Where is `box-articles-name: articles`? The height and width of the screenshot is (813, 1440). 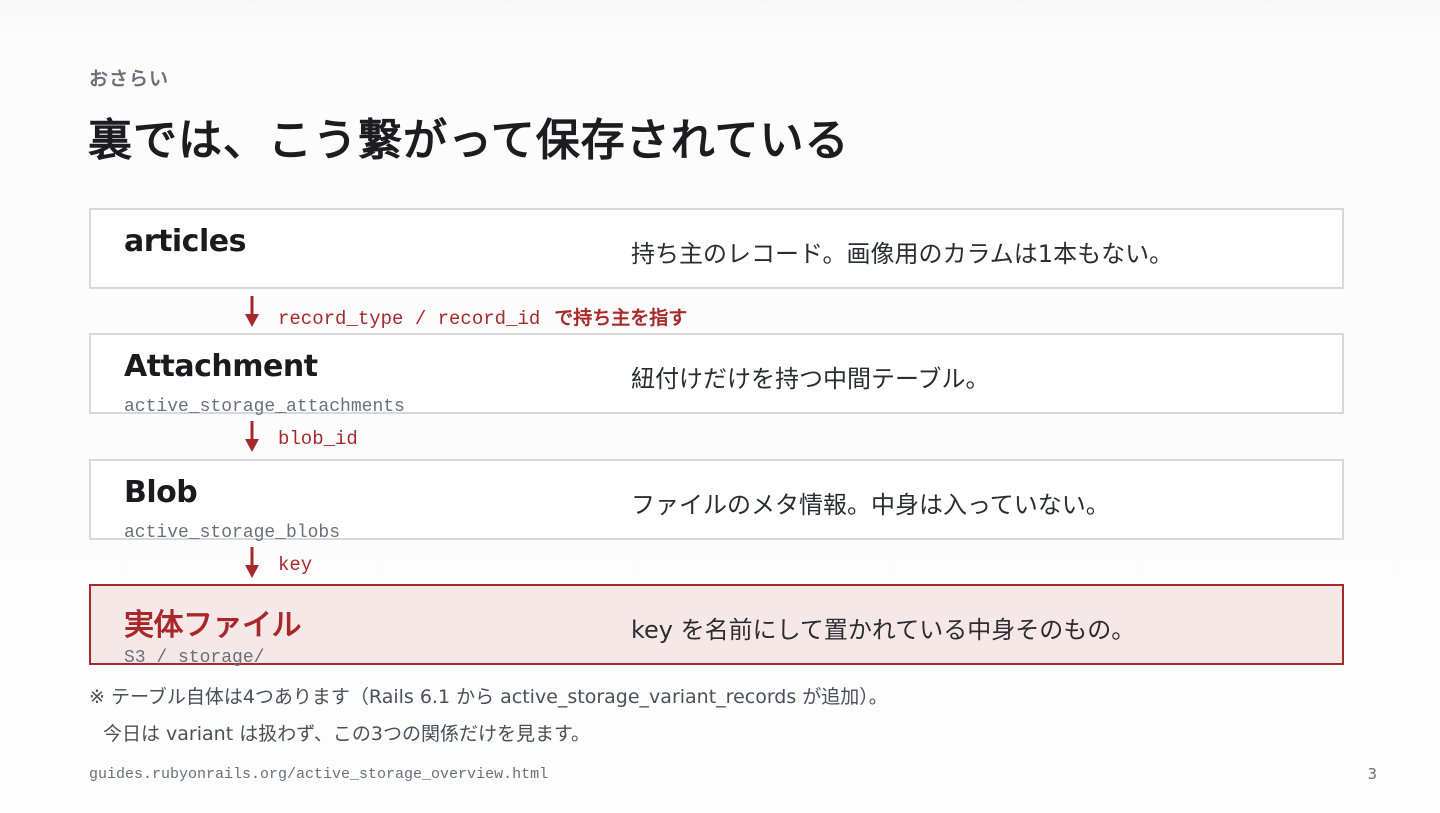
box-articles-name: articles is located at coordinates (185, 241).